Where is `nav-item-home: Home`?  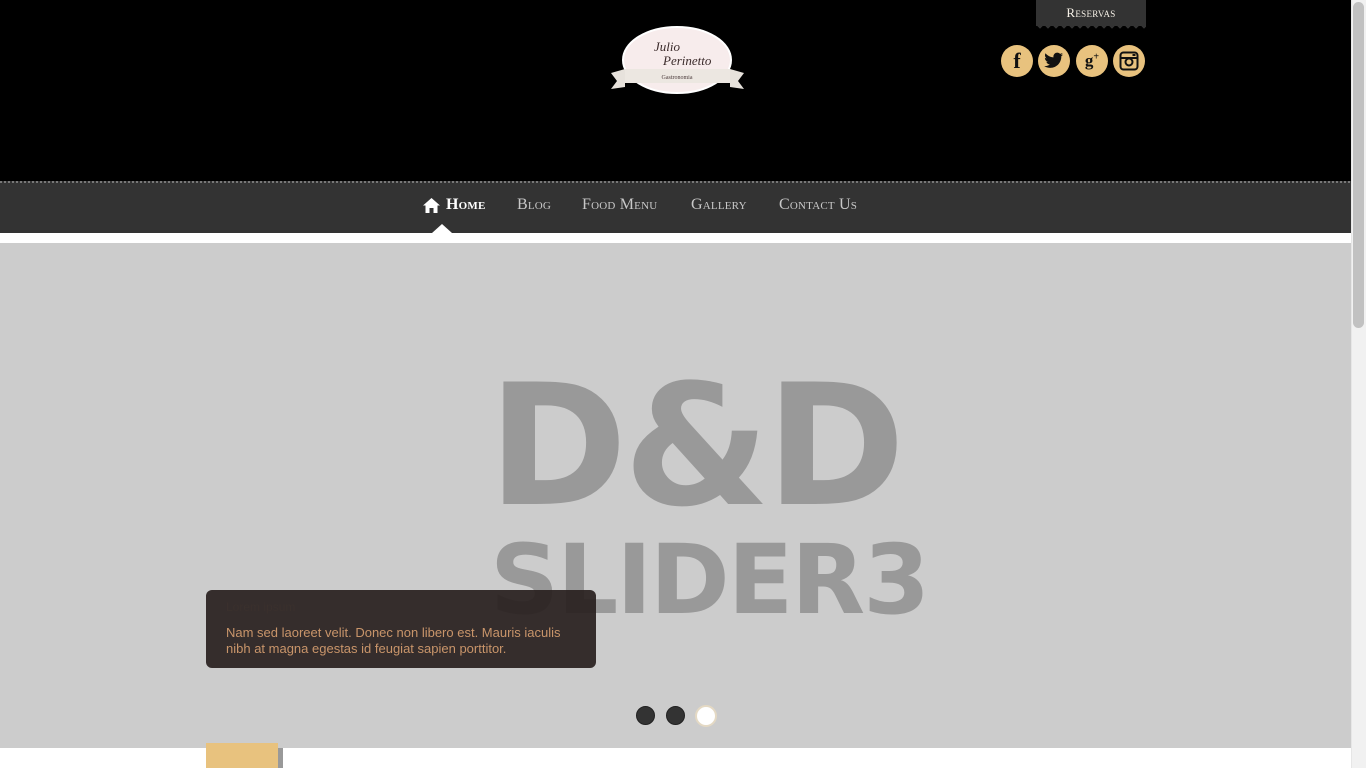 nav-item-home: Home is located at coordinates (466, 205).